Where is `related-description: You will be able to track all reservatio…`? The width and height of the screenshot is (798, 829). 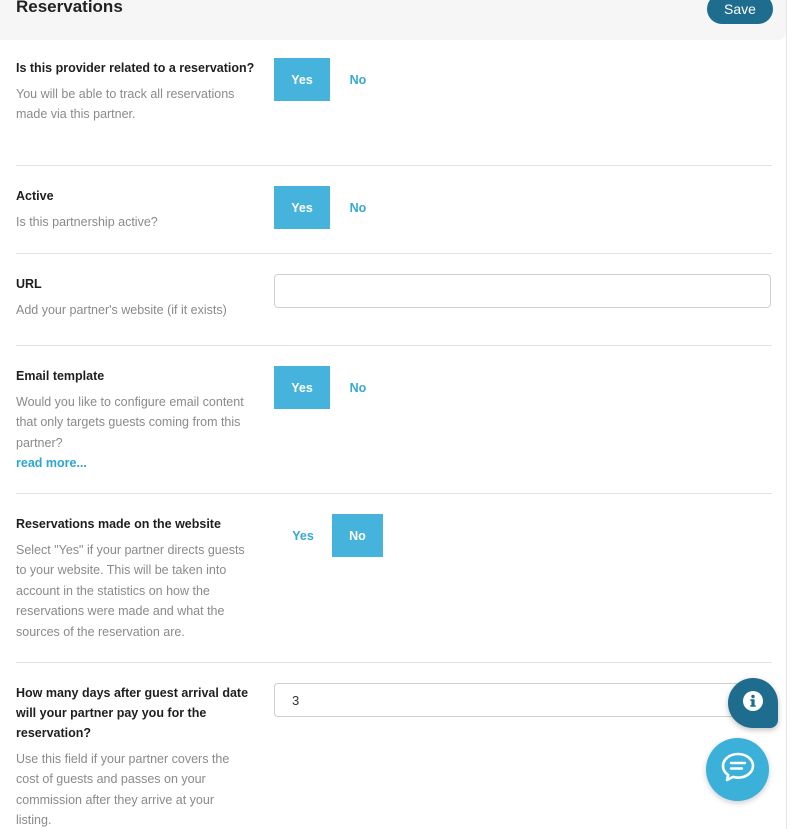
related-description: You will be able to track all reservatio… is located at coordinates (125, 104).